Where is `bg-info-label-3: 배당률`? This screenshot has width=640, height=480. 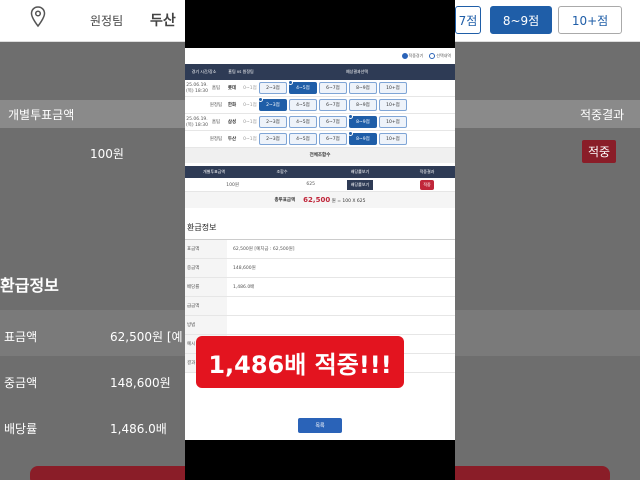
bg-info-label-3: 배당률 is located at coordinates (21, 429).